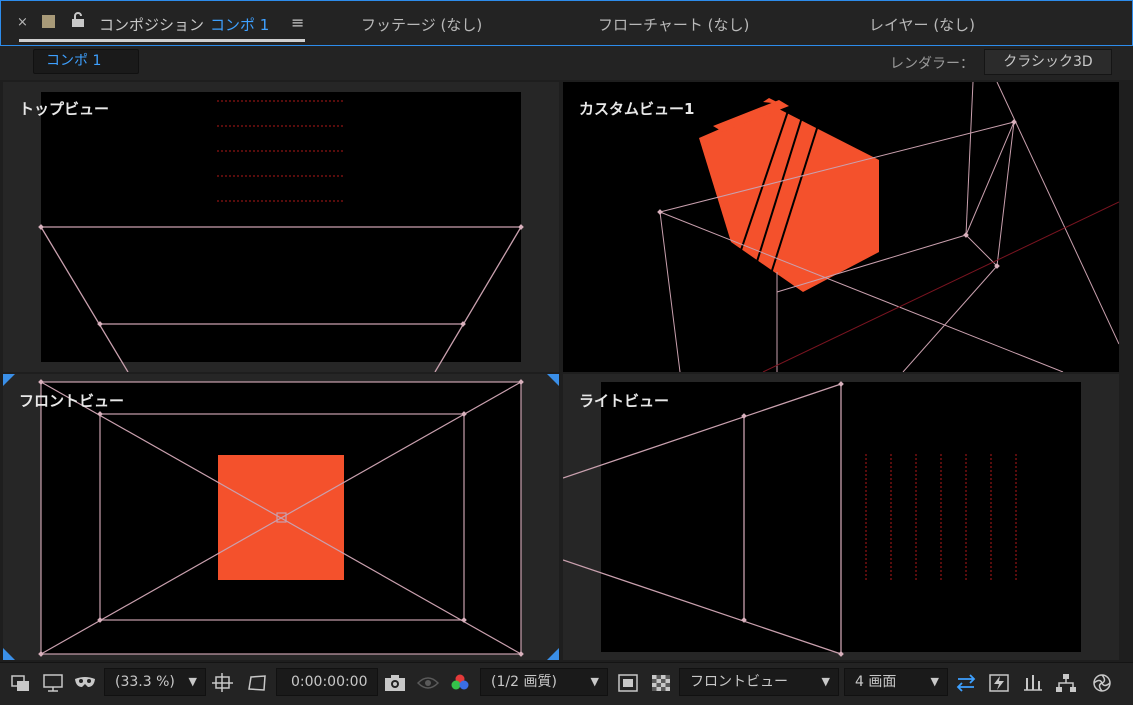 Image resolution: width=1133 pixels, height=705 pixels. What do you see at coordinates (876, 682) in the screenshot?
I see `view-layout-value: 4 画面` at bounding box center [876, 682].